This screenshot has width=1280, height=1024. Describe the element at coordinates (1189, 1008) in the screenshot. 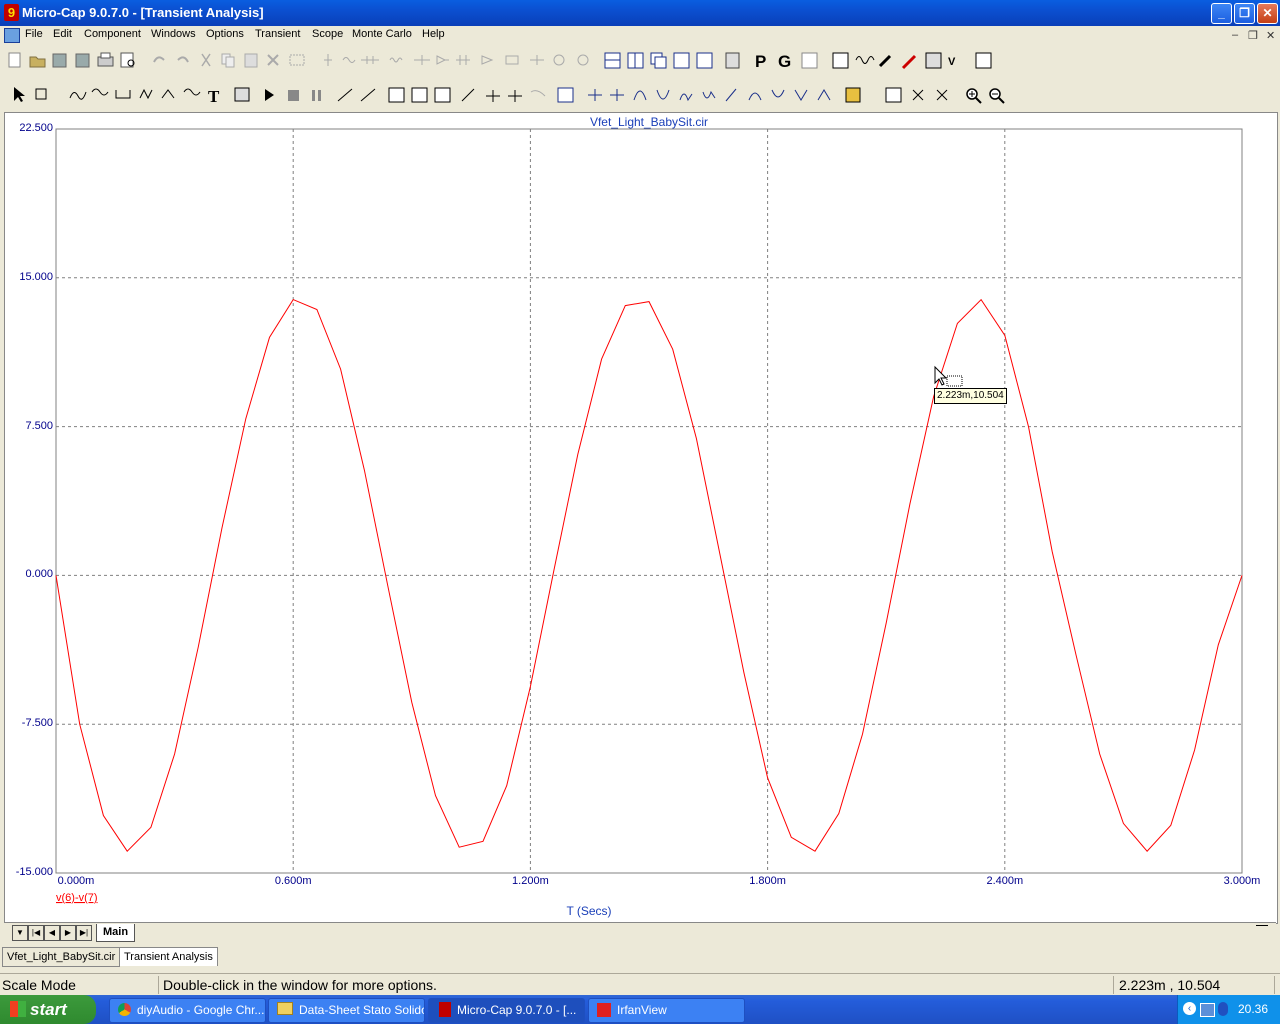

I see `tray-expand-icon: ‹` at that location.